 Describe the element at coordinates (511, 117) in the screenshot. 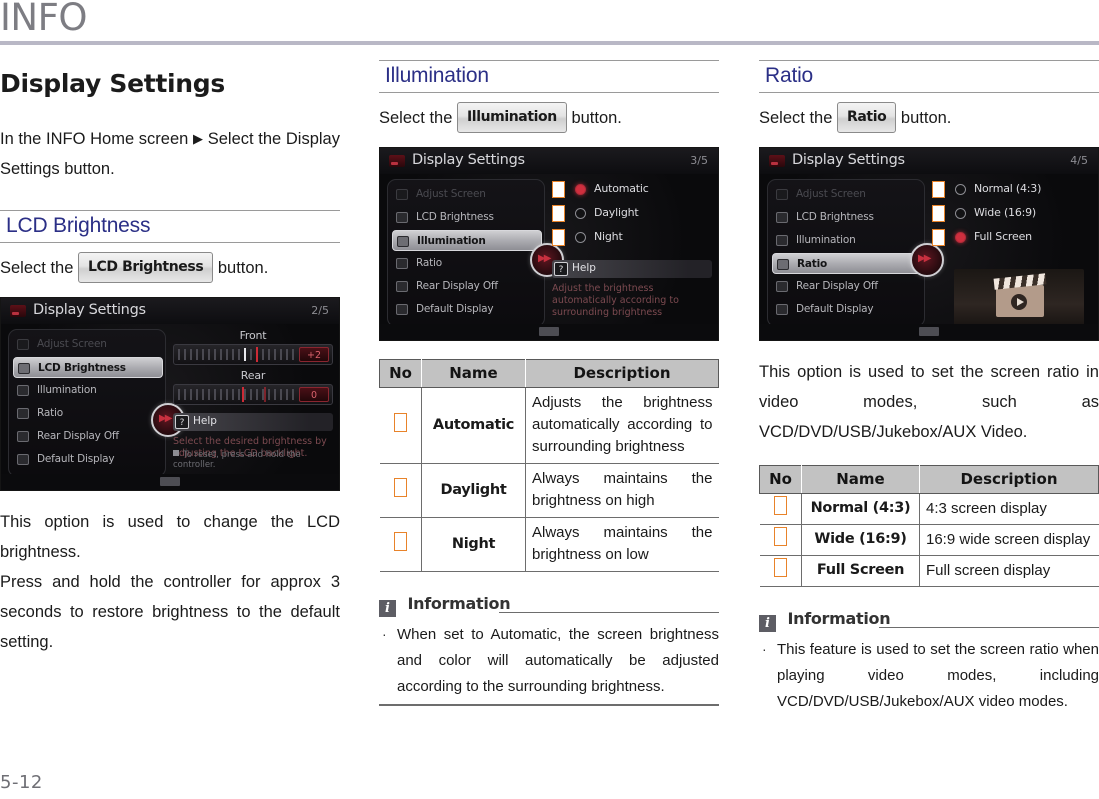

I see `illumination-button-chip: Illumination` at that location.